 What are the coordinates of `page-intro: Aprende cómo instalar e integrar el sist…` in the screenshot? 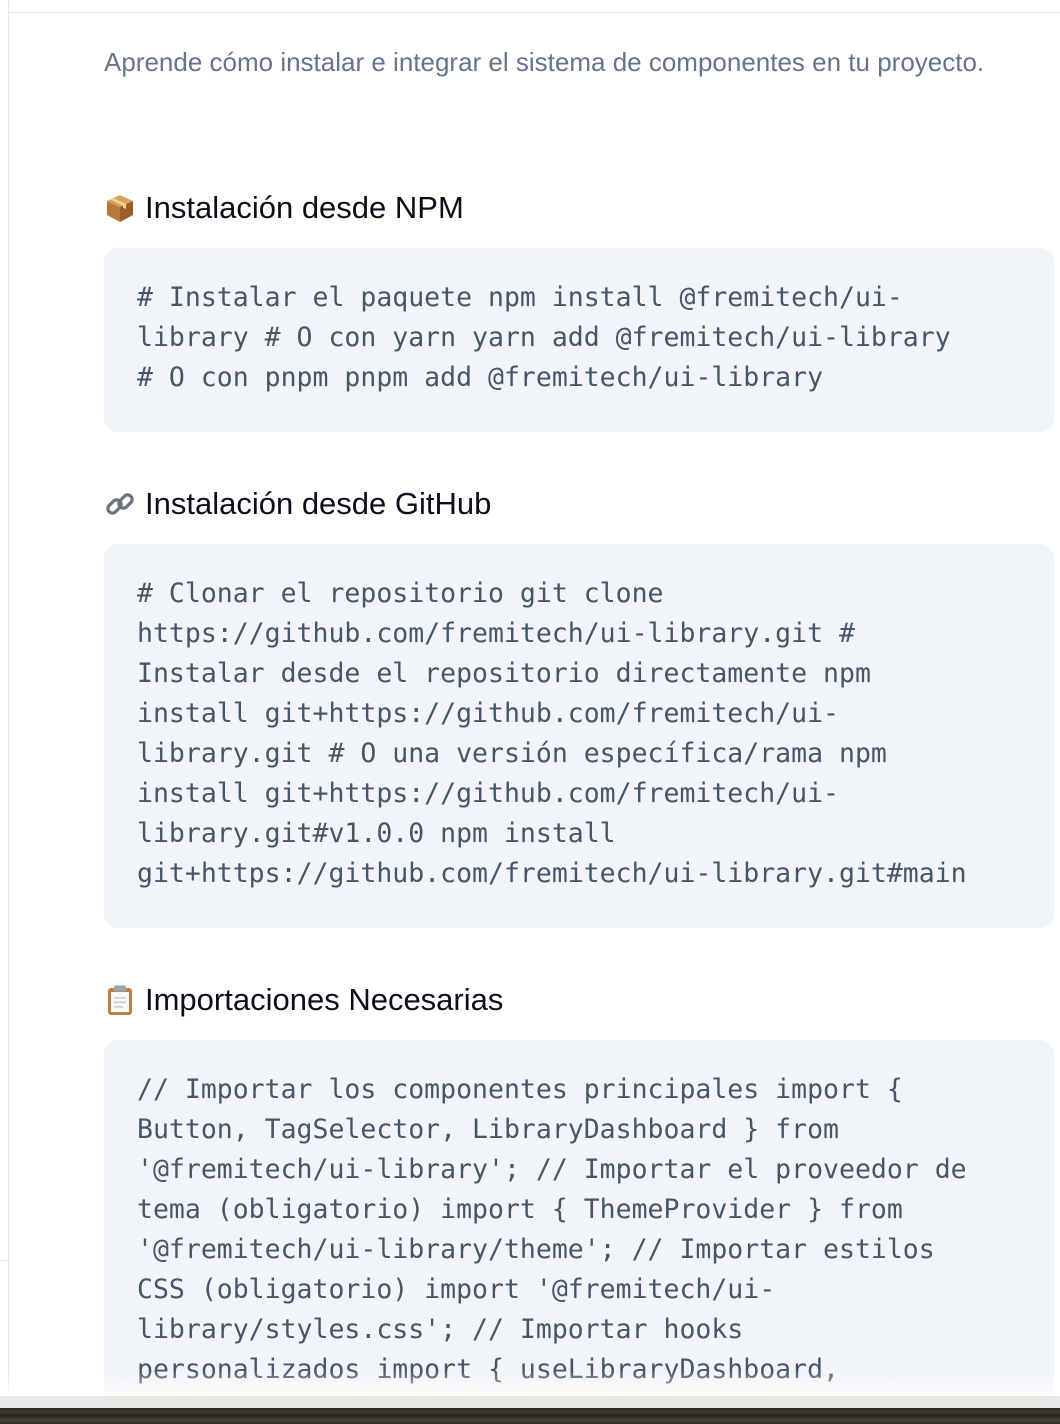 It's located at (544, 62).